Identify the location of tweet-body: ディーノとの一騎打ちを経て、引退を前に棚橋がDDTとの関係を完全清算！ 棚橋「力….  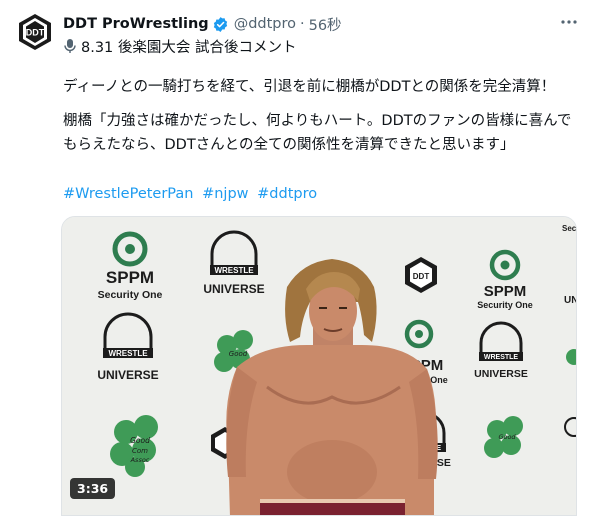
(320, 116).